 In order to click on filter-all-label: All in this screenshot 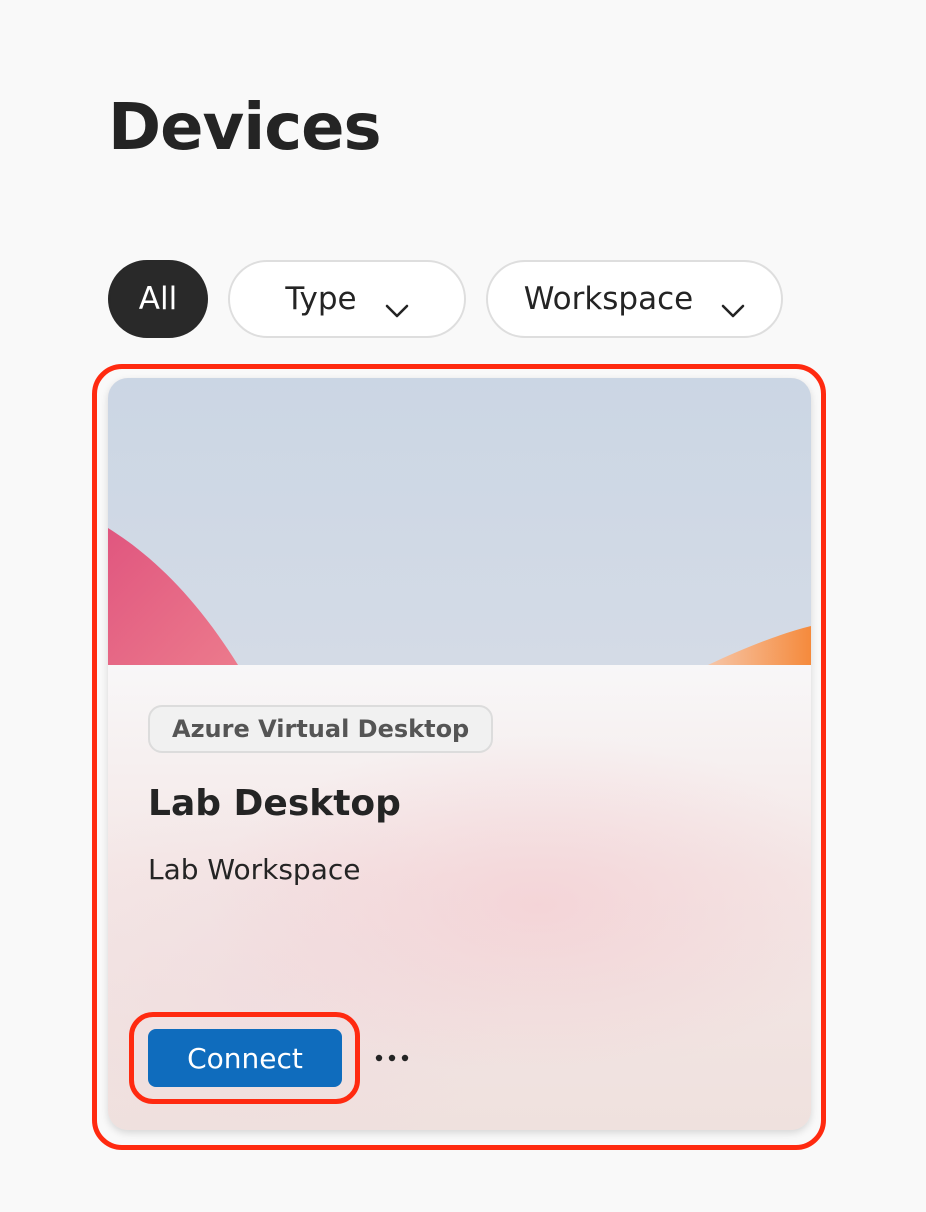, I will do `click(158, 298)`.